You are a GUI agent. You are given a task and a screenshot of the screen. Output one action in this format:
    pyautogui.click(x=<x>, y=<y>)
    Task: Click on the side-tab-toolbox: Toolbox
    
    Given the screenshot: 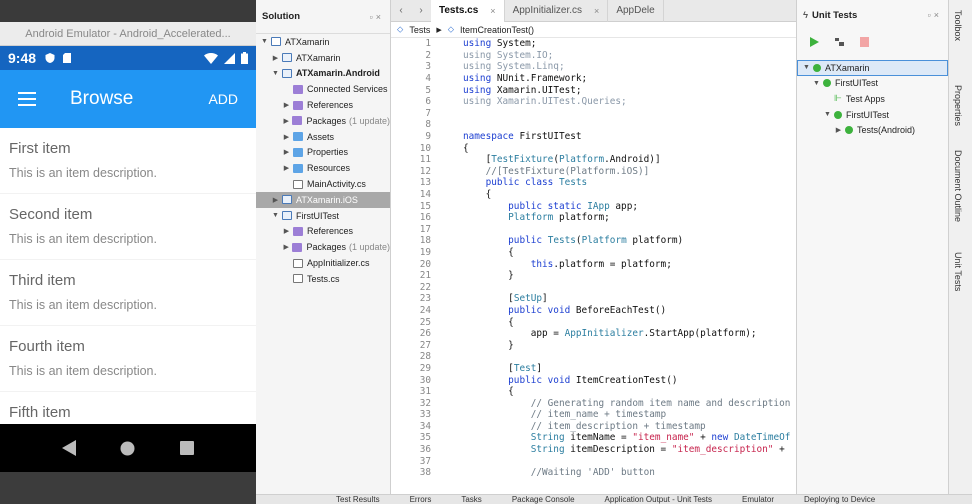 What is the action you would take?
    pyautogui.click(x=958, y=25)
    